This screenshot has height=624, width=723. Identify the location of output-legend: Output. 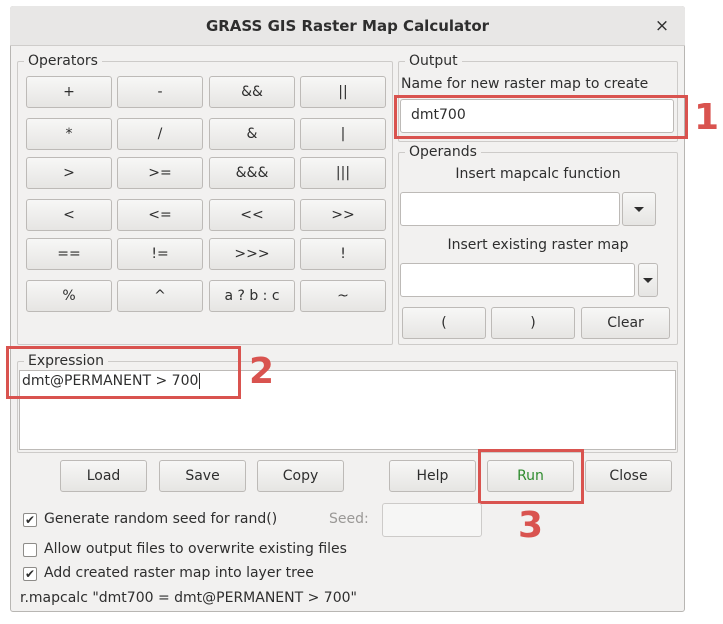
(433, 61).